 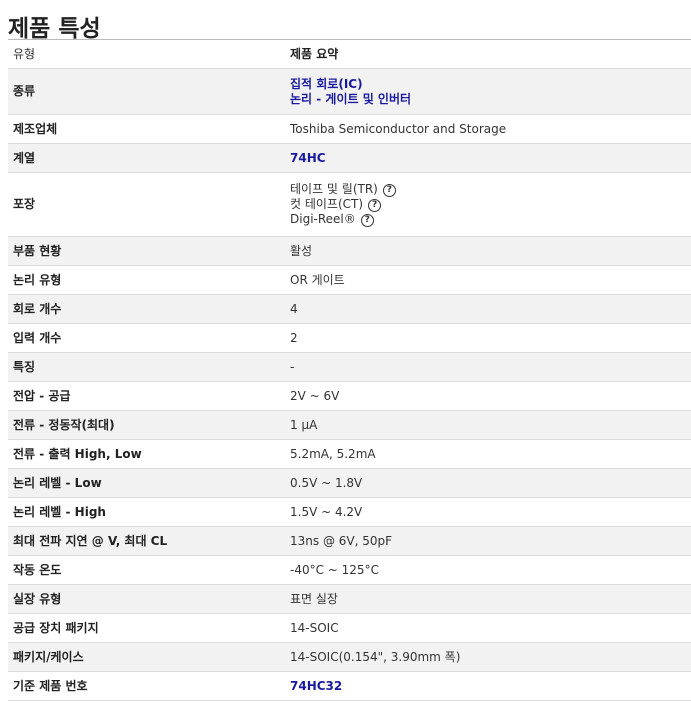 I want to click on row-label: 전압 - 공급, so click(x=146, y=396).